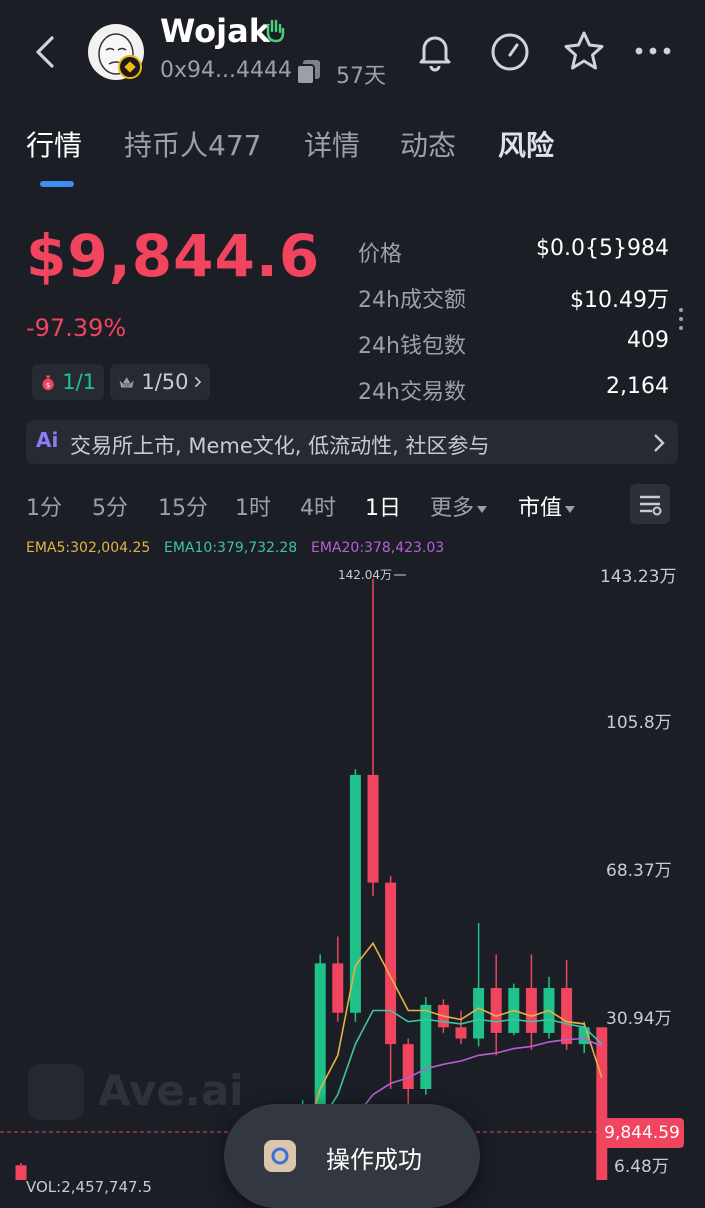  I want to click on stat-value-volume: $10.49万, so click(619, 300).